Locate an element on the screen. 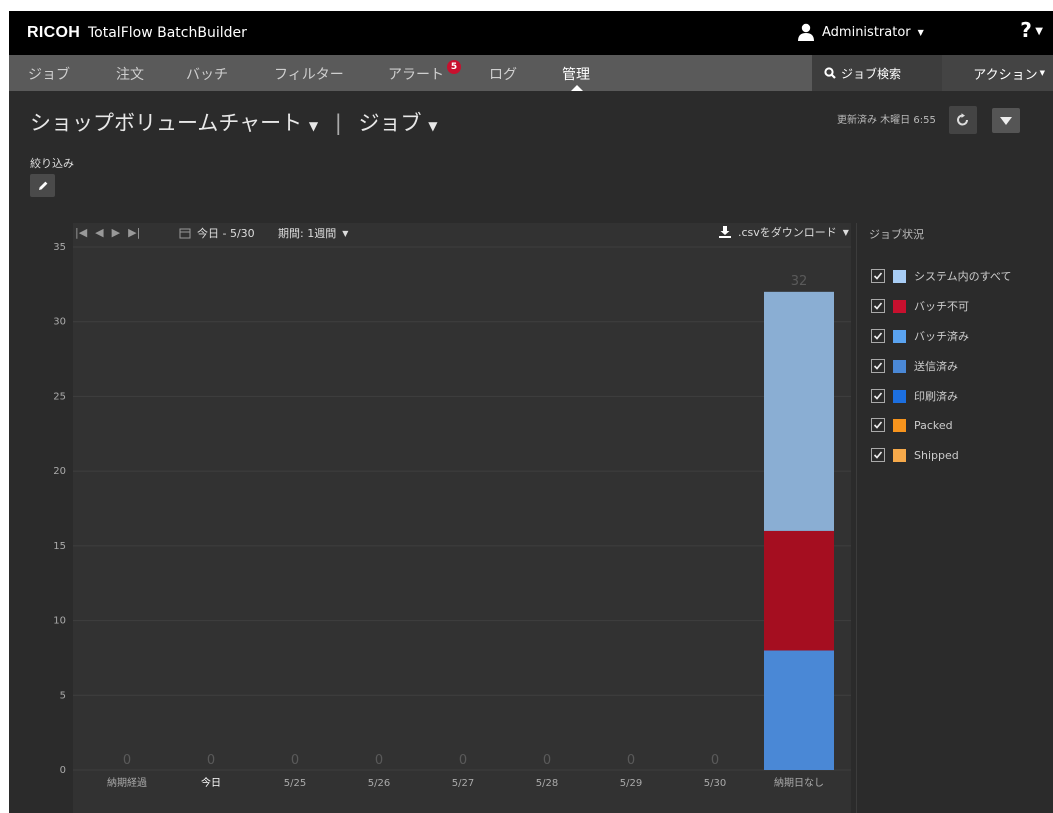 This screenshot has width=1053, height=813. y-tick-label: 10 is located at coordinates (59, 621).